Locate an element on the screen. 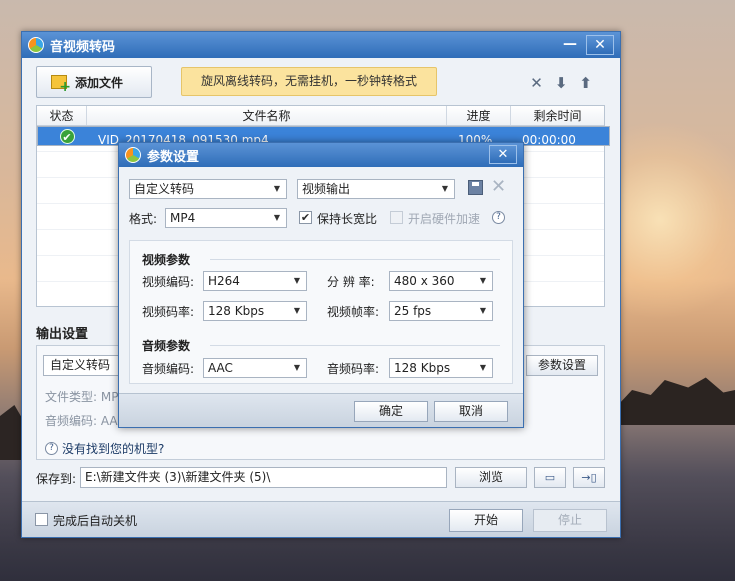 The image size is (735, 581). hw-accel-help-icon: ? is located at coordinates (498, 217).